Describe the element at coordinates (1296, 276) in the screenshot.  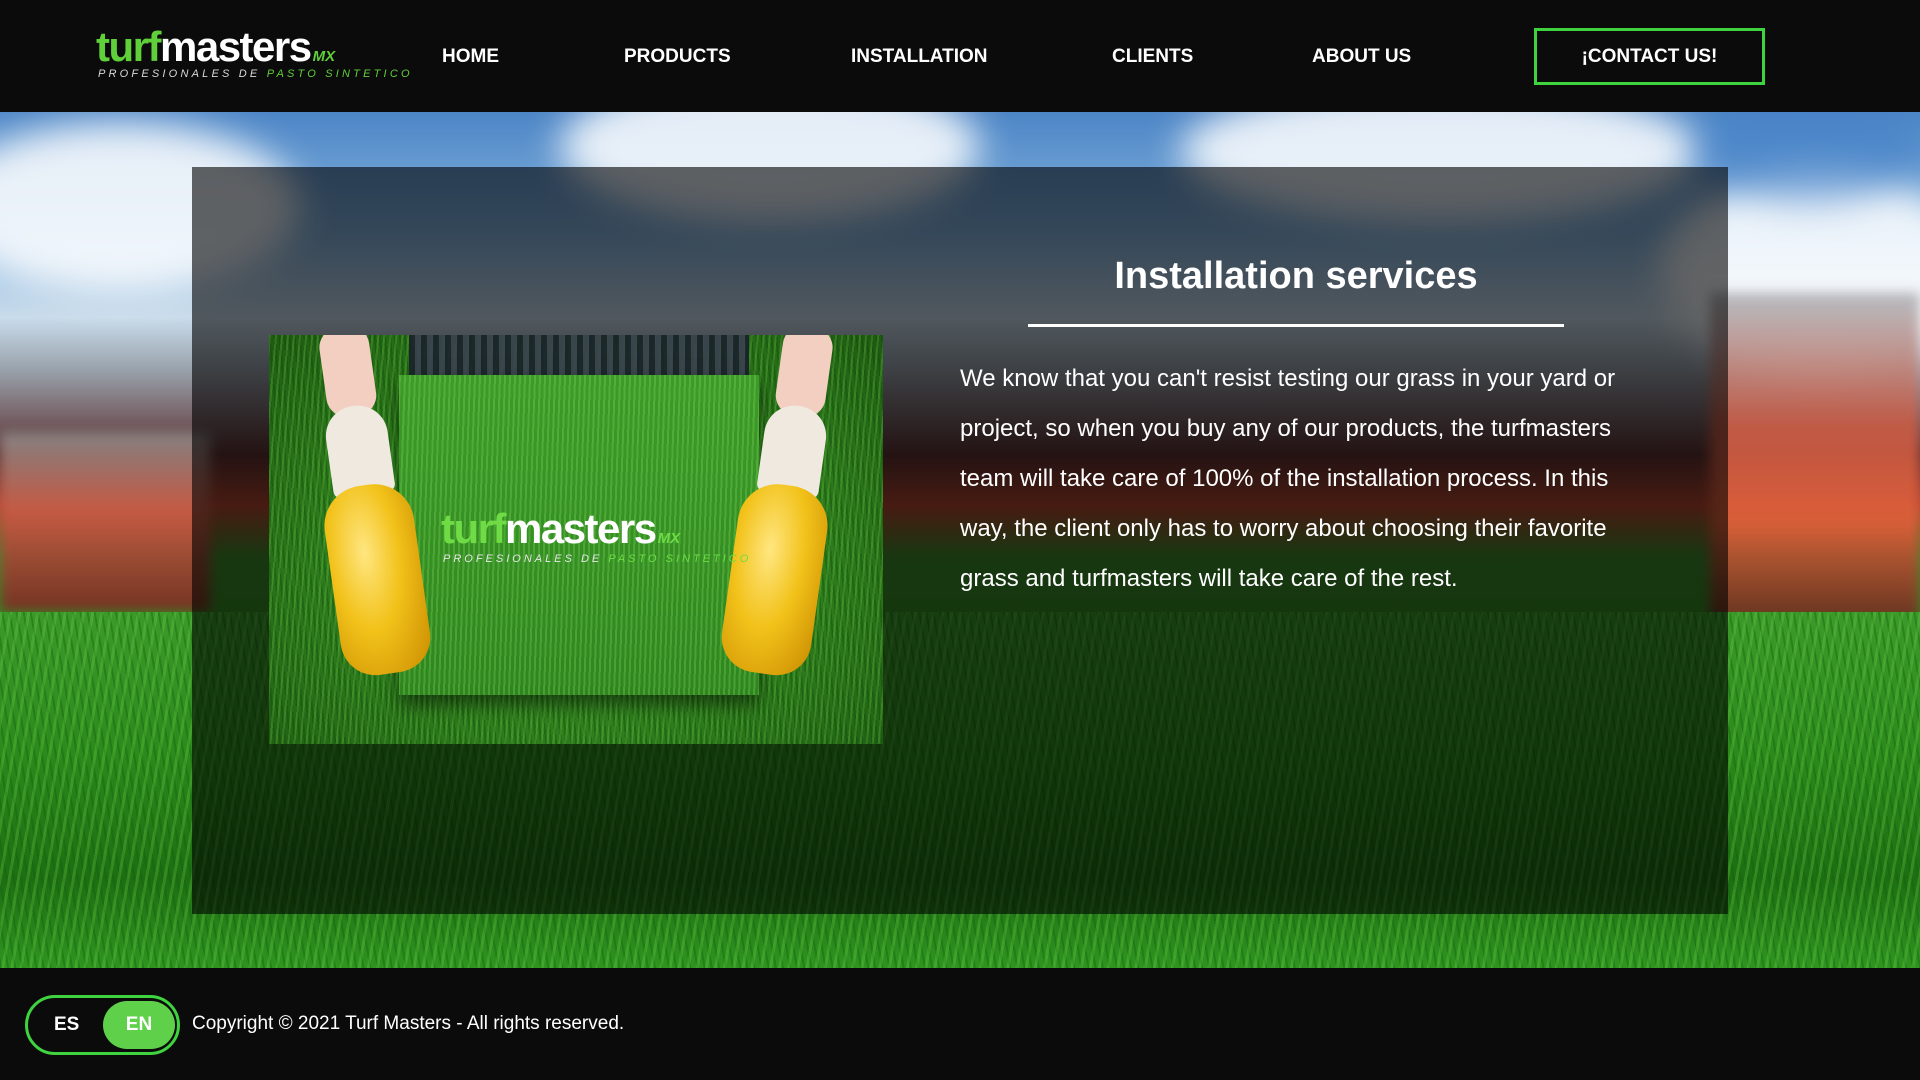
I see `page-title: Installation services` at that location.